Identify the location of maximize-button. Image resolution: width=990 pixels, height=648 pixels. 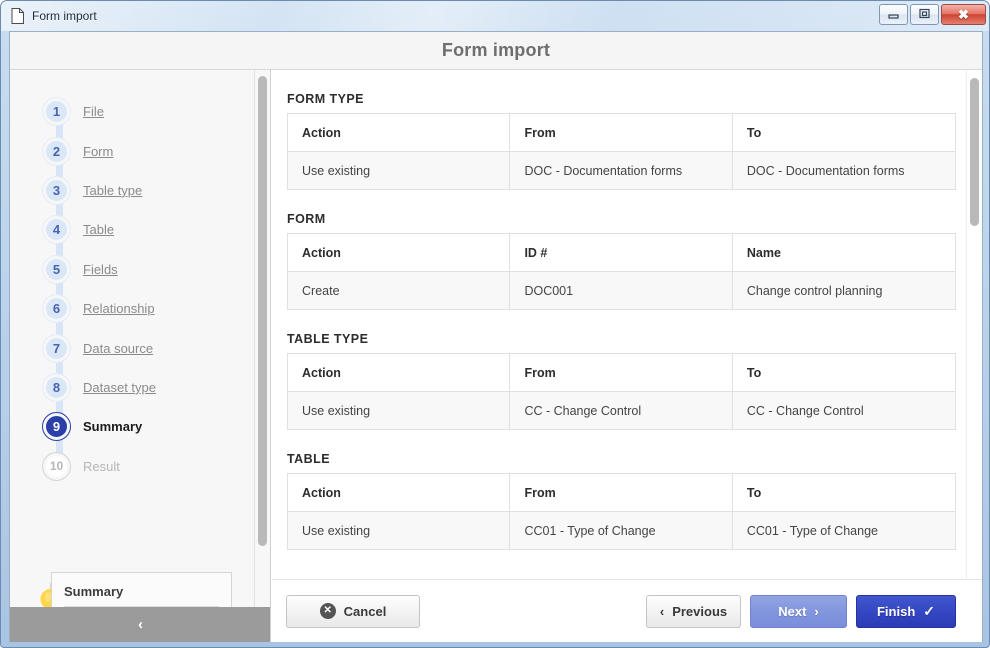
(924, 14).